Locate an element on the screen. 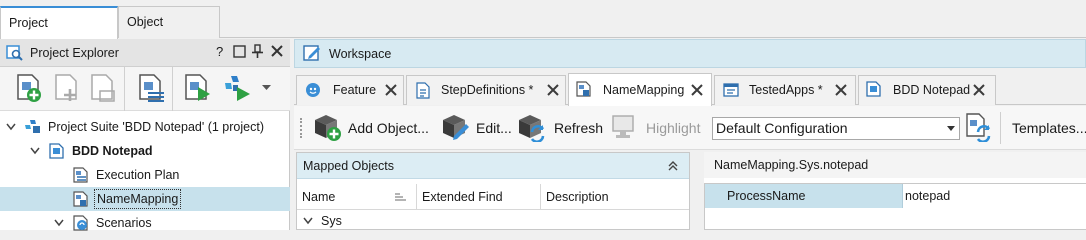 The height and width of the screenshot is (240, 1086). tab-namemapping: NameMapping is located at coordinates (640, 89).